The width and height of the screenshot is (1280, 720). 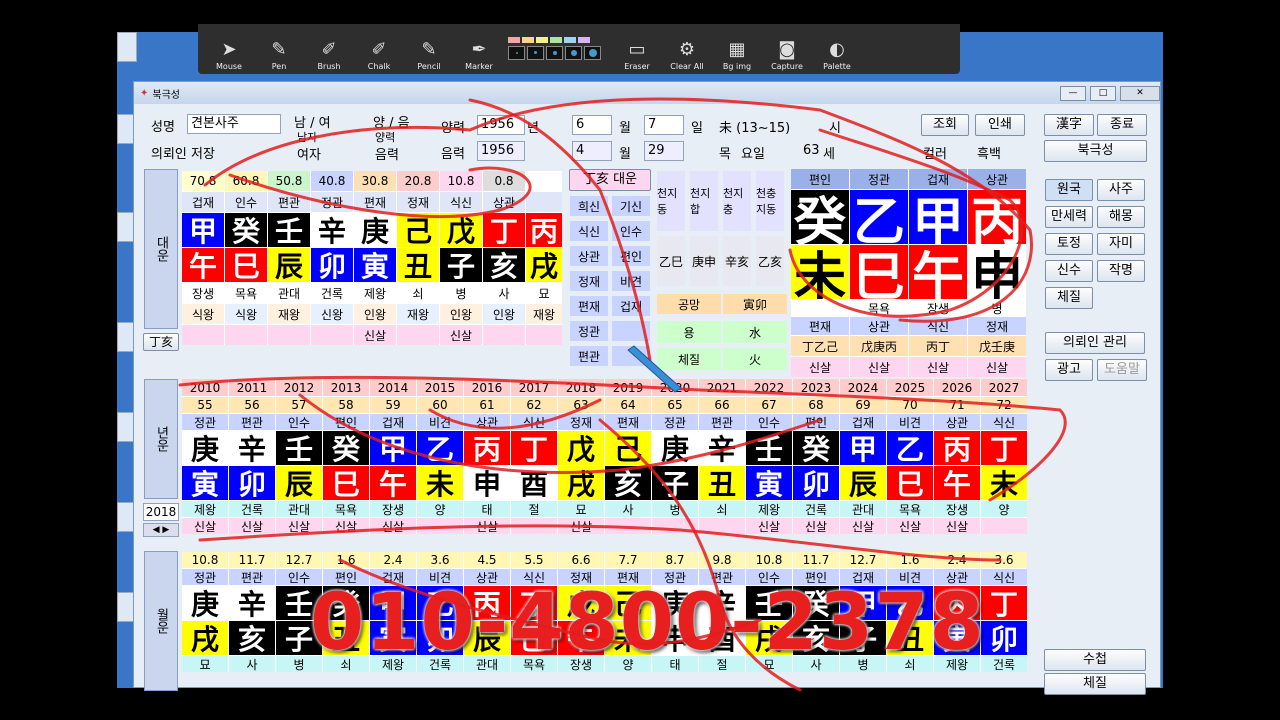 What do you see at coordinates (957, 405) in the screenshot?
I see `year-age: 71` at bounding box center [957, 405].